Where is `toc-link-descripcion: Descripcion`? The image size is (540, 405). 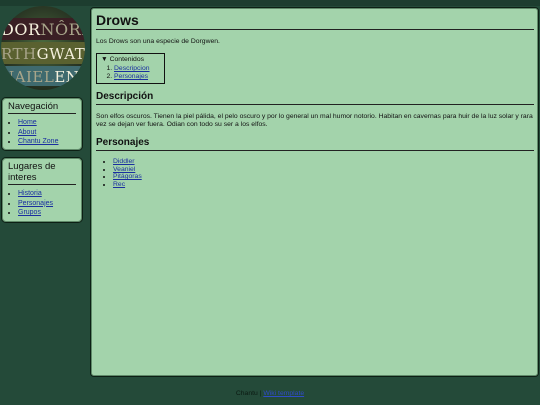
toc-link-descripcion: Descripcion is located at coordinates (132, 68).